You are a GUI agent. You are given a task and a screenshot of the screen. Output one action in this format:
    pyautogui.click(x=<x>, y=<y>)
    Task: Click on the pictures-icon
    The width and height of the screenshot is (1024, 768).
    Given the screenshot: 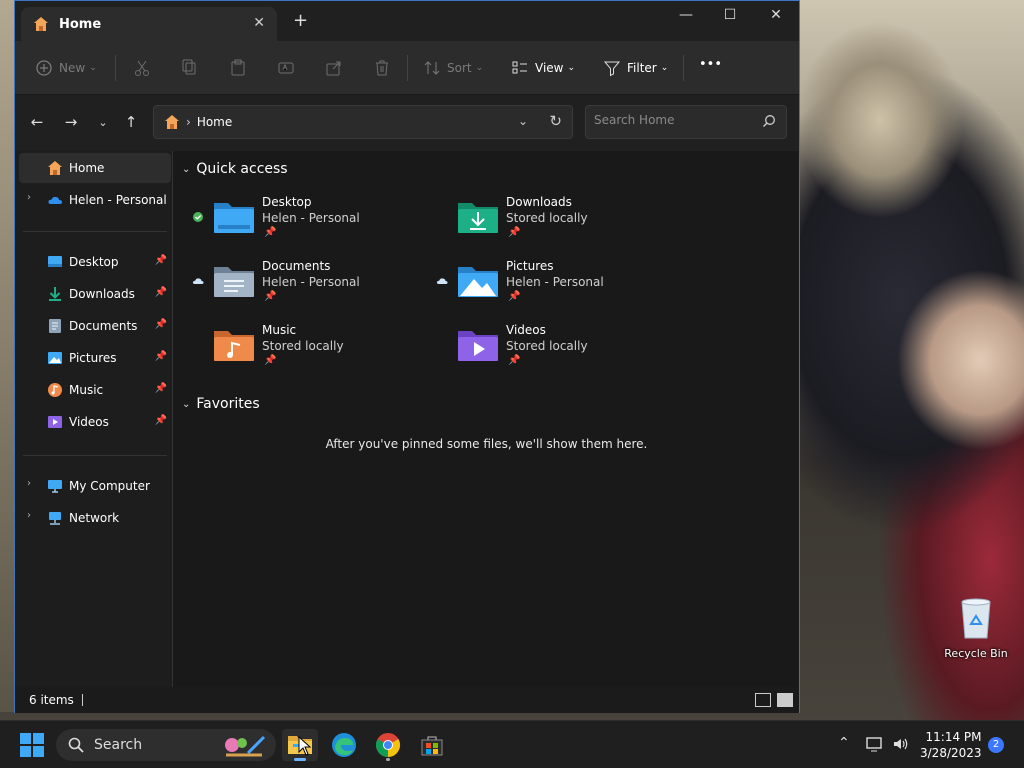 What is the action you would take?
    pyautogui.click(x=55, y=358)
    